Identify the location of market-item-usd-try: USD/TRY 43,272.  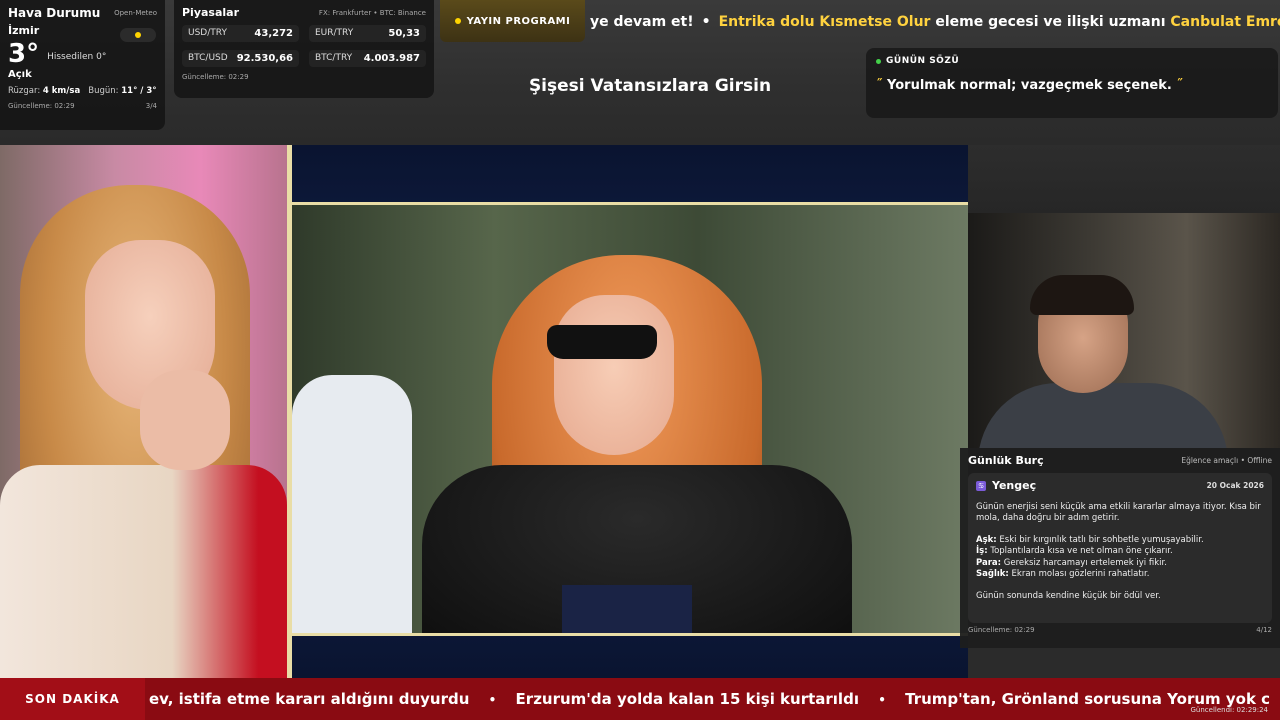
(240, 33).